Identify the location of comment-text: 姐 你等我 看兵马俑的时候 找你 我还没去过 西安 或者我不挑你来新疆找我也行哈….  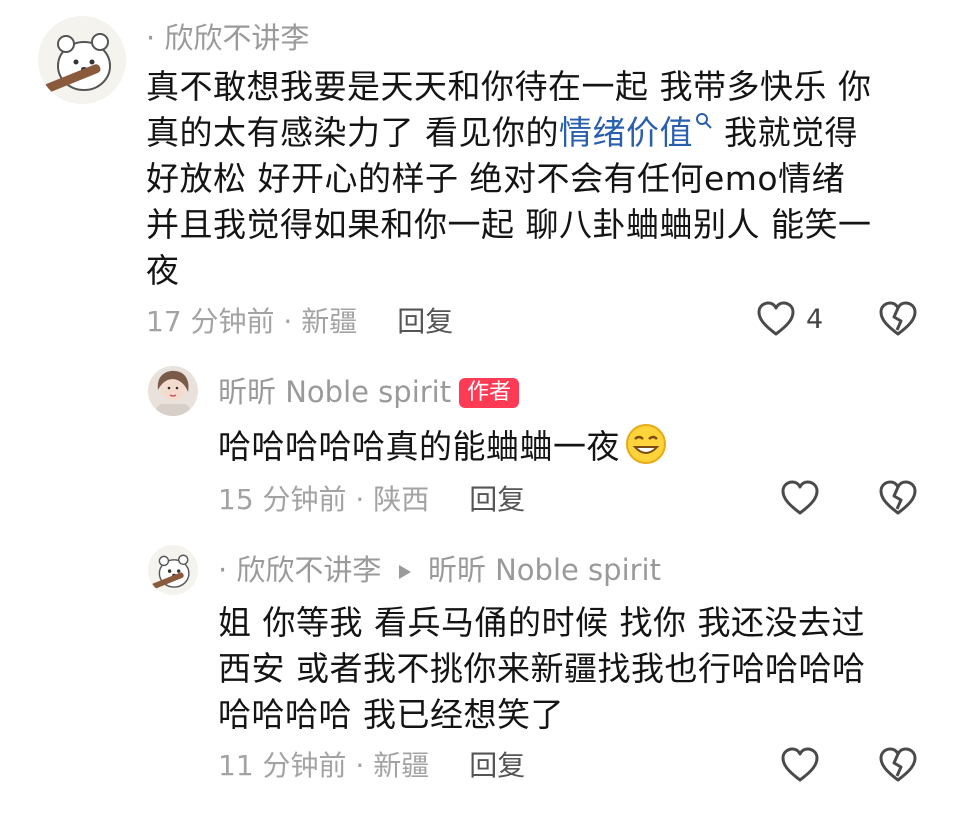
(542, 669).